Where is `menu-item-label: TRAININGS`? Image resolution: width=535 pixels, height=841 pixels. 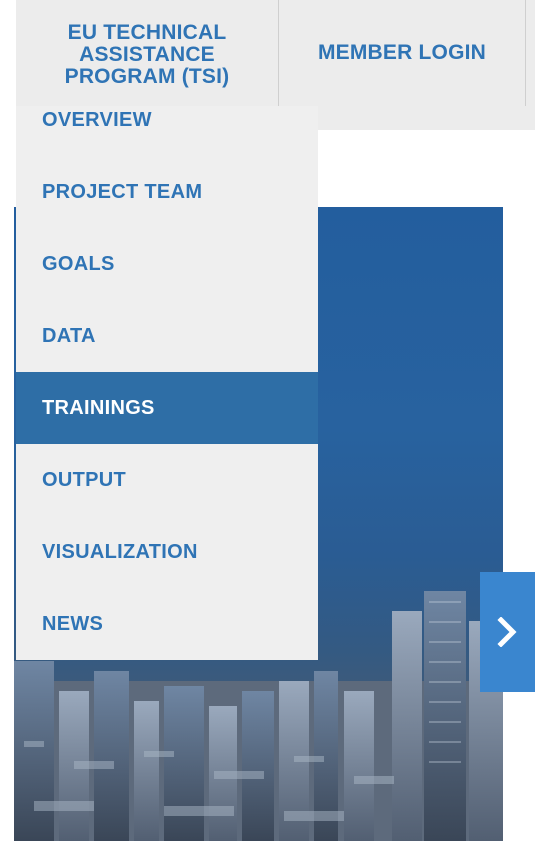
menu-item-label: TRAININGS is located at coordinates (98, 407).